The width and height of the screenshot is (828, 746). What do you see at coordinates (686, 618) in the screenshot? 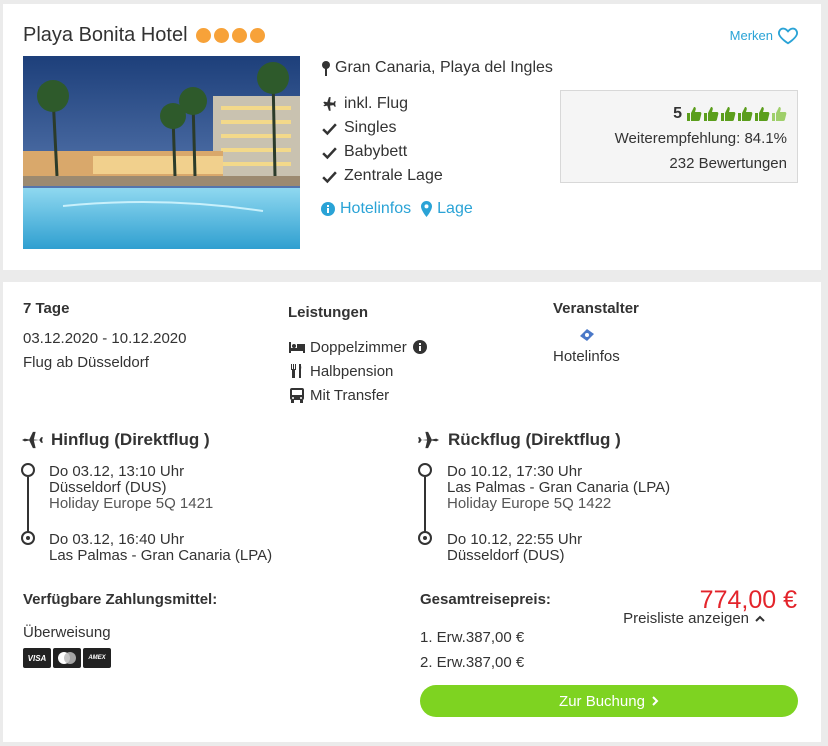
I see `price-list-label: Preisliste anzeigen` at bounding box center [686, 618].